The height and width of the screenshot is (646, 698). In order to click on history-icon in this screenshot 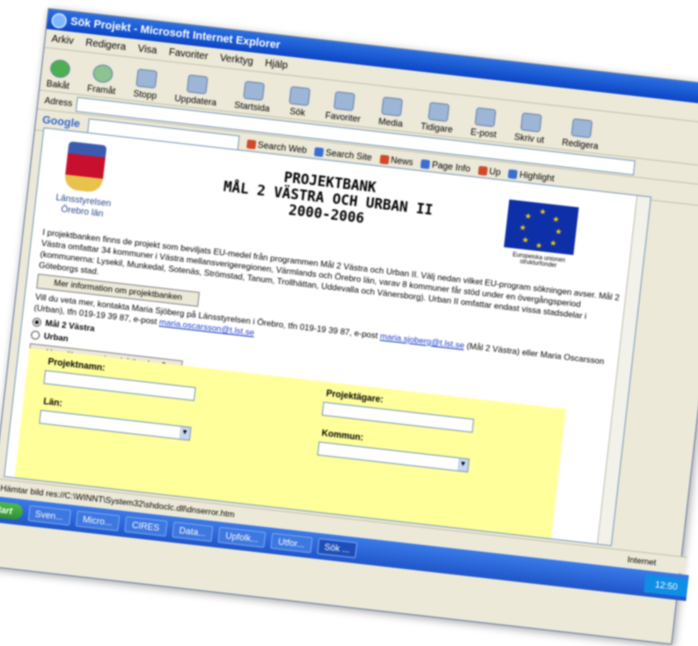, I will do `click(438, 111)`.